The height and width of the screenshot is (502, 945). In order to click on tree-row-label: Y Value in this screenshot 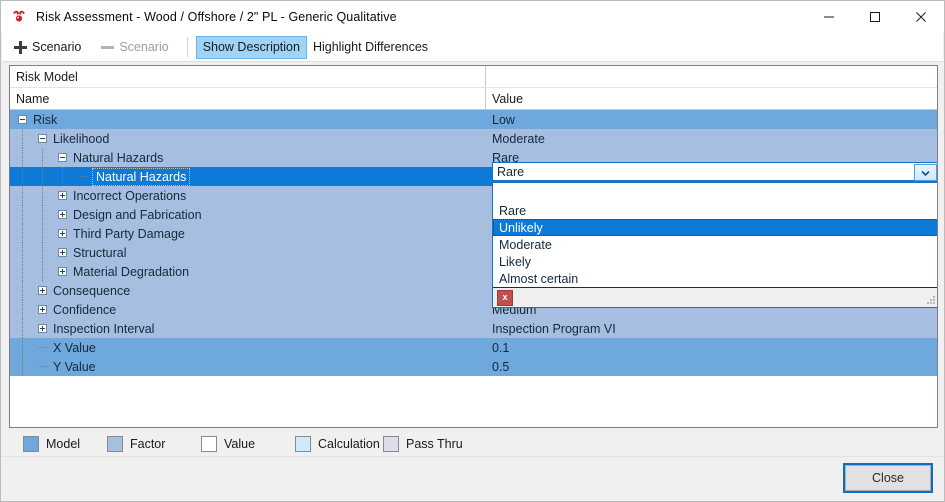, I will do `click(74, 366)`.